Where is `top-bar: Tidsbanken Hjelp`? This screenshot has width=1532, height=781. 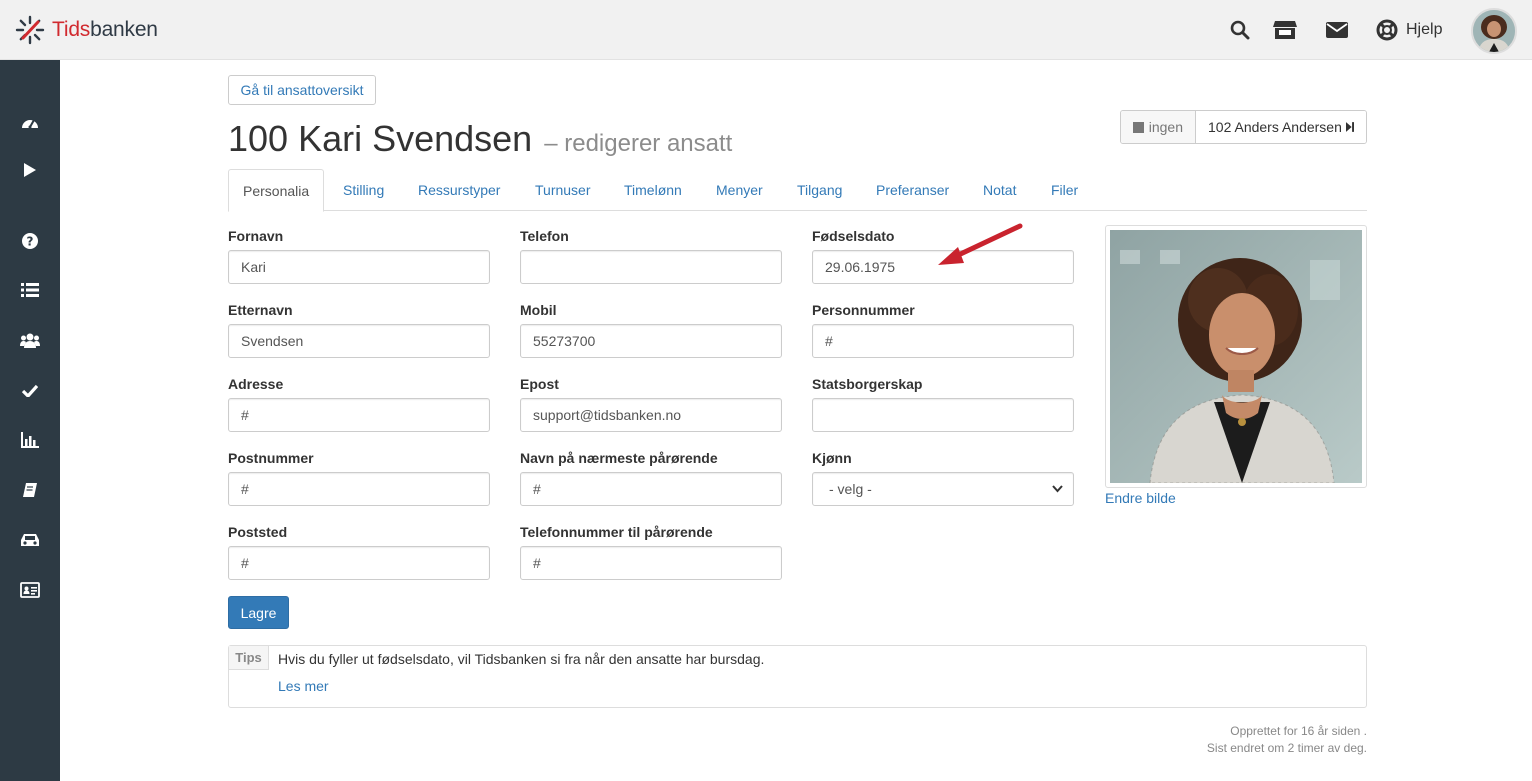 top-bar: Tidsbanken Hjelp is located at coordinates (766, 30).